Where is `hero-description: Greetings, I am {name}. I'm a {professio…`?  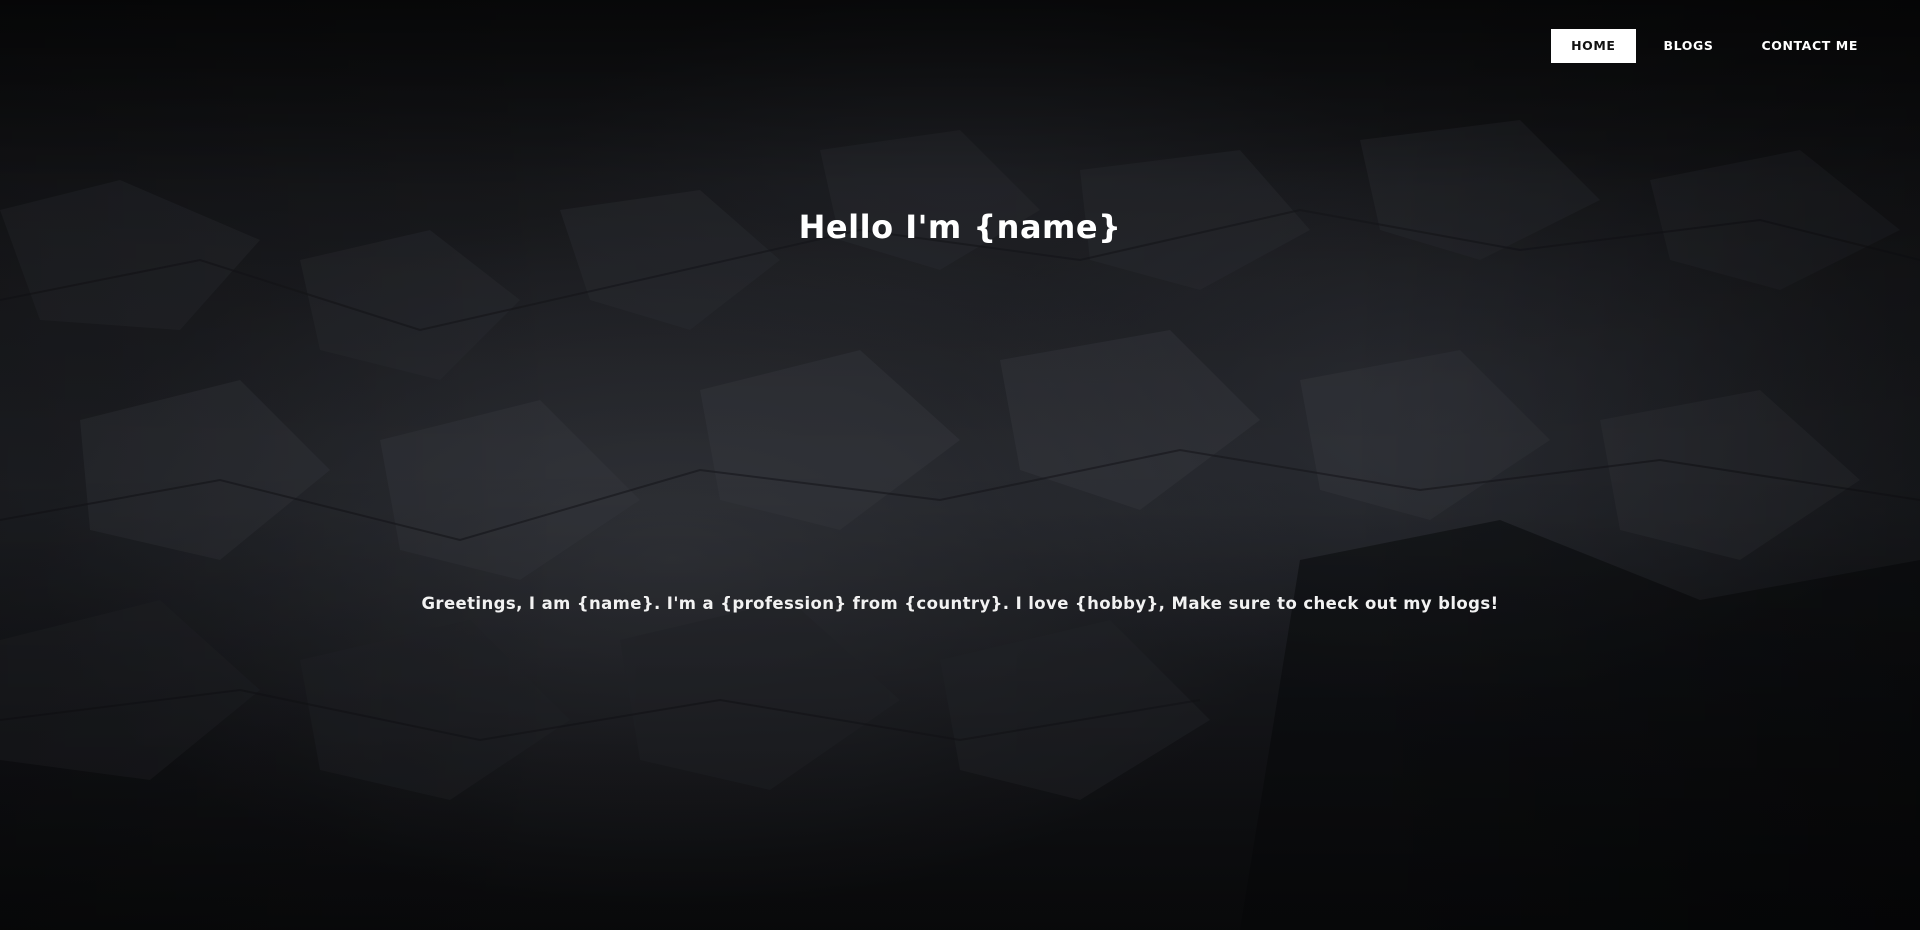 hero-description: Greetings, I am {name}. I'm a {professio… is located at coordinates (960, 603).